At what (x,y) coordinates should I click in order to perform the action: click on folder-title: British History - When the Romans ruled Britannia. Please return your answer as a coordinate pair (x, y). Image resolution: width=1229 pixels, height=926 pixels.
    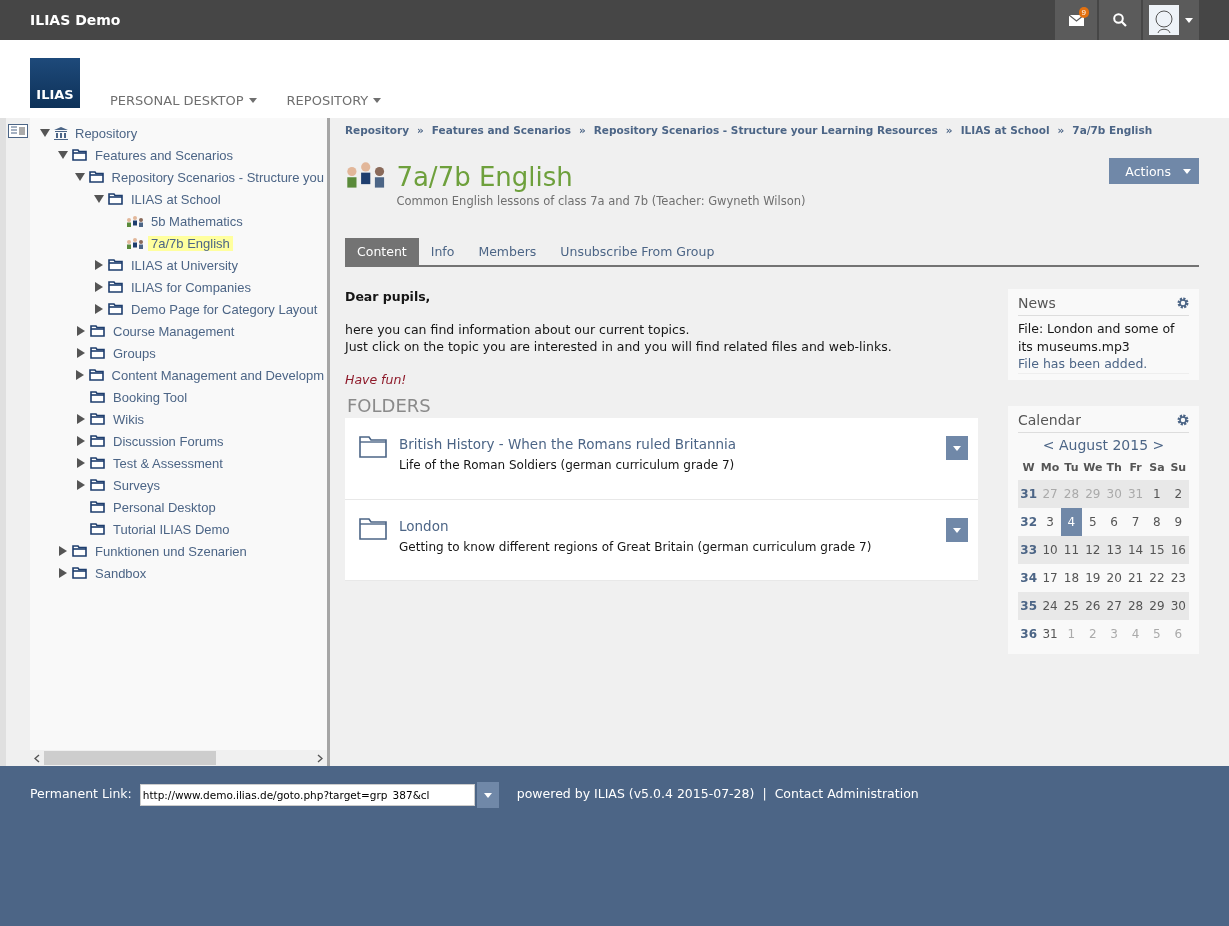
    Looking at the image, I should click on (568, 444).